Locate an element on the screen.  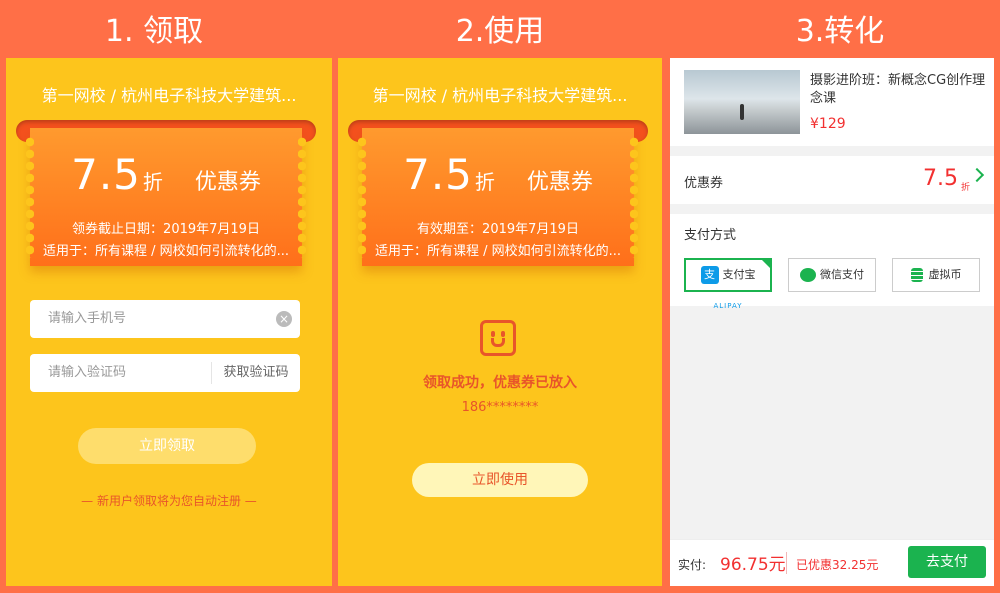
clear-icon: × is located at coordinates (284, 319).